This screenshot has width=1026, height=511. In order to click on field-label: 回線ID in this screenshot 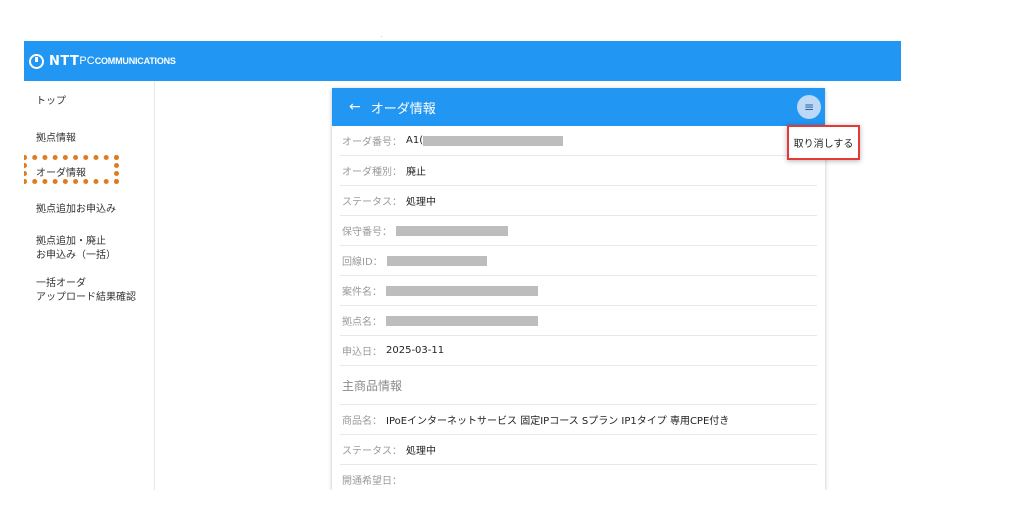, I will do `click(357, 262)`.